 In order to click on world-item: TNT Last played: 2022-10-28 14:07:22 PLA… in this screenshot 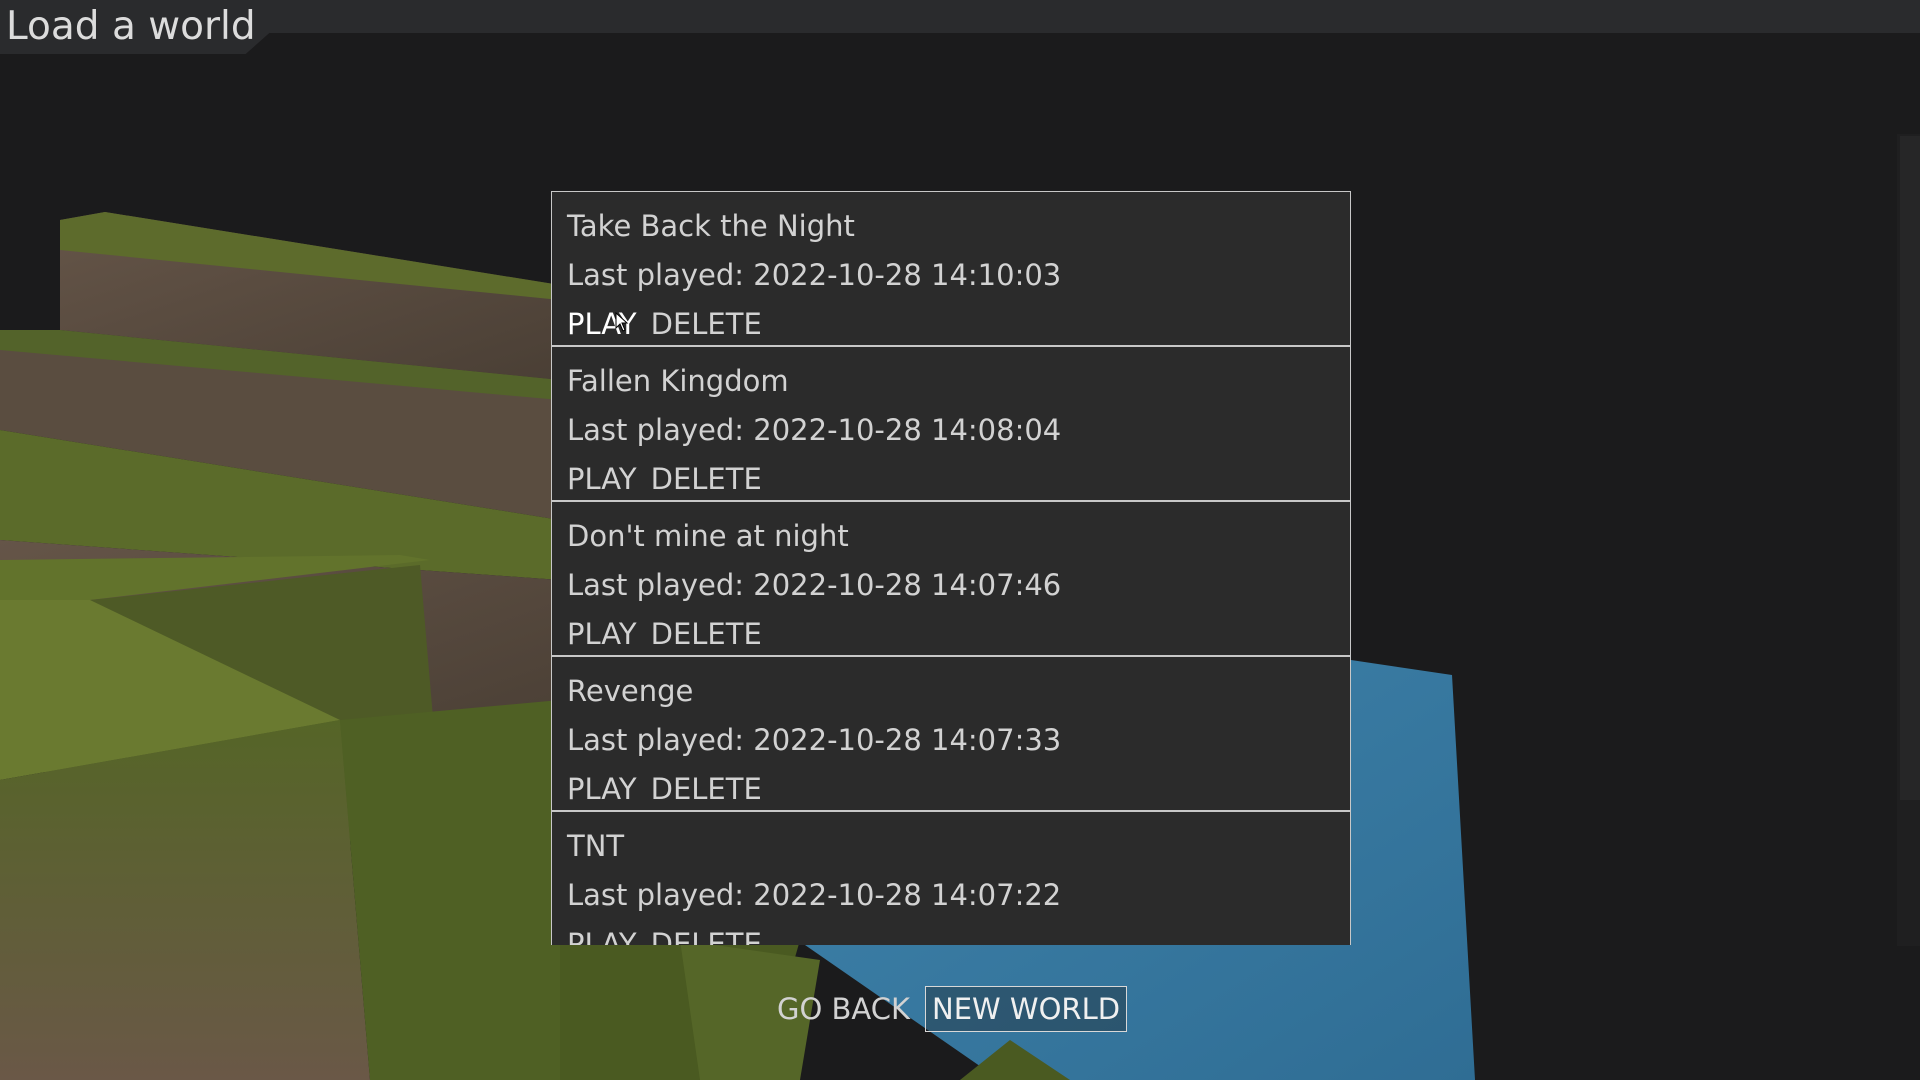, I will do `click(951, 878)`.